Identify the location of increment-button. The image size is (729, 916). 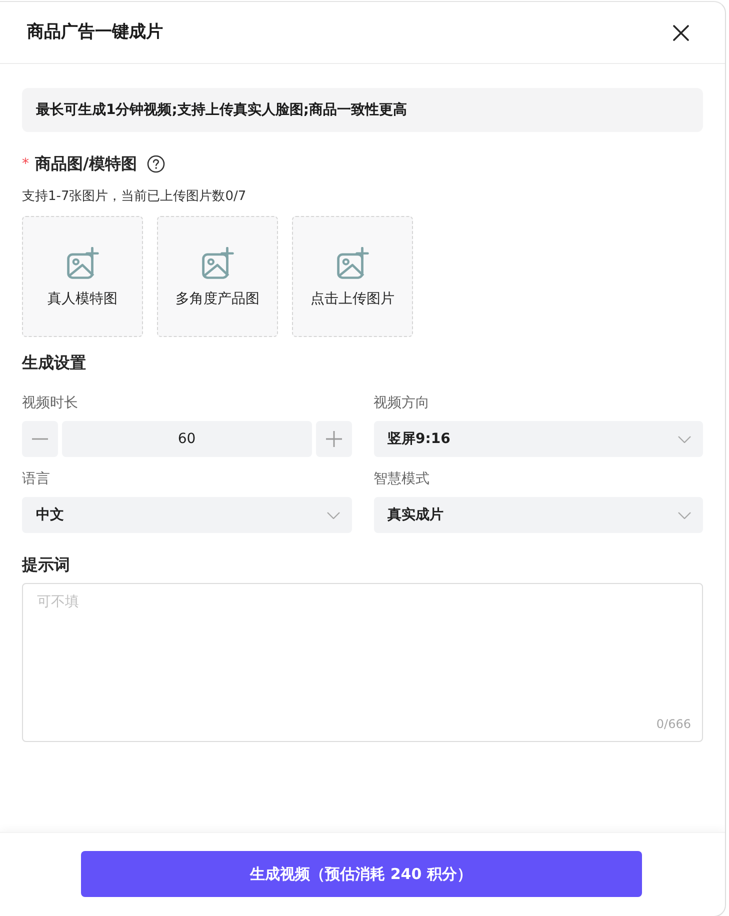
(334, 439).